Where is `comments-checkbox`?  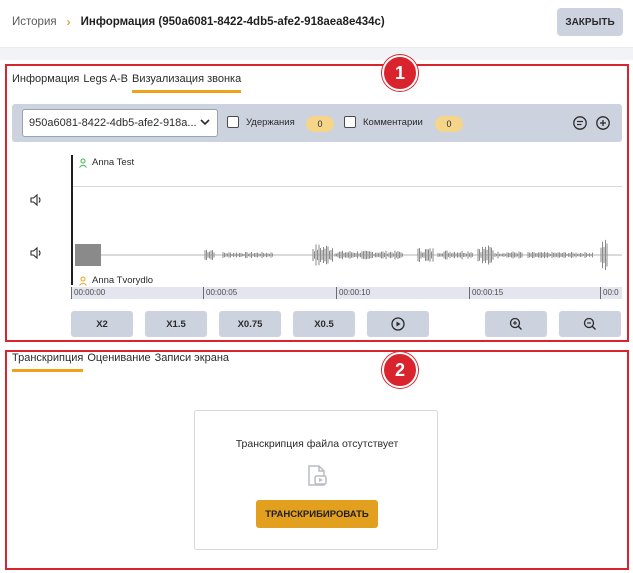 comments-checkbox is located at coordinates (350, 122).